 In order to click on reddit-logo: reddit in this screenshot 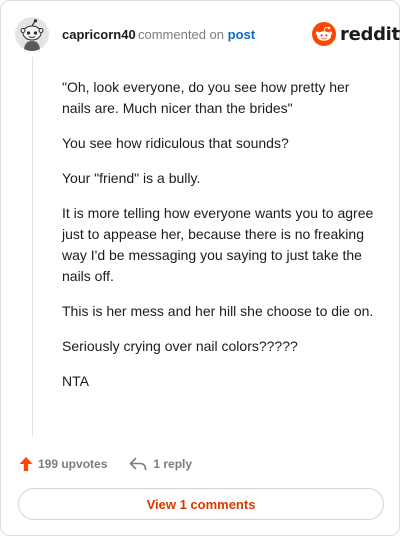, I will do `click(356, 34)`.